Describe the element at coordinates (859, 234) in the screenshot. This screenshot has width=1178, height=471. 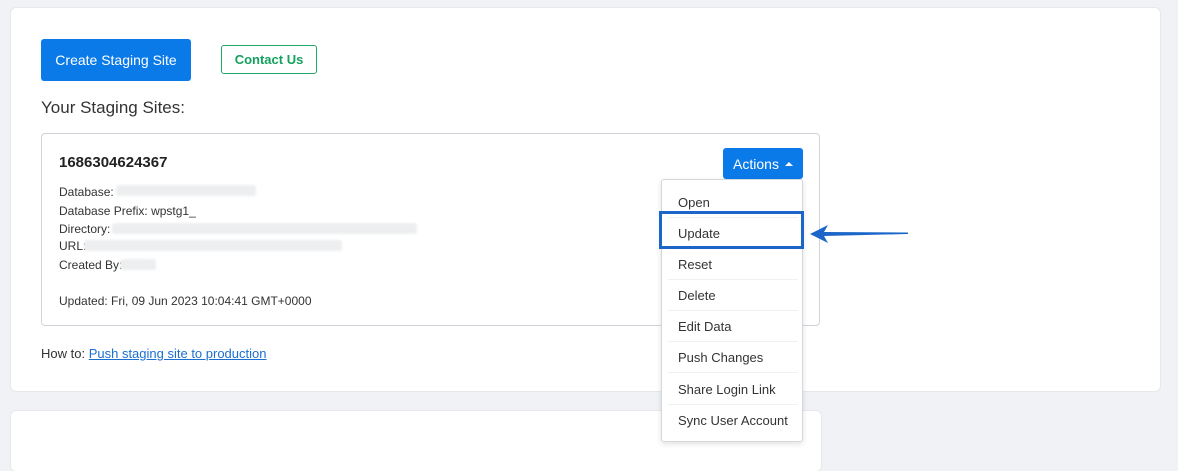
I see `pointer-arrow-icon` at that location.